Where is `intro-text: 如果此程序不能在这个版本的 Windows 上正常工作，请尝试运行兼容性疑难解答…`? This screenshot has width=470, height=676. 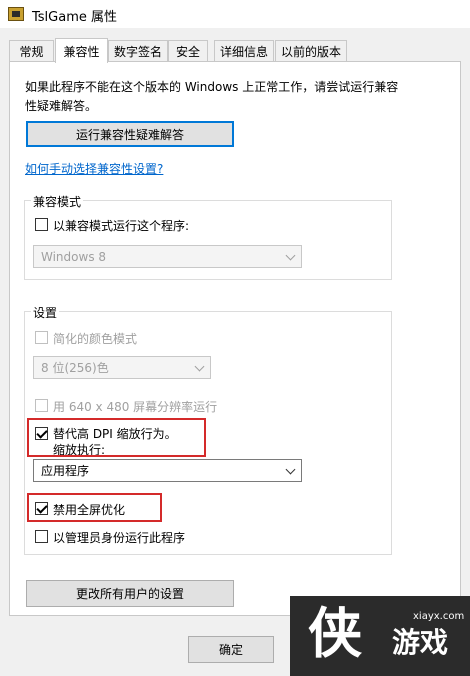
intro-text: 如果此程序不能在这个版本的 Windows 上正常工作，请尝试运行兼容性疑难解答… is located at coordinates (212, 96).